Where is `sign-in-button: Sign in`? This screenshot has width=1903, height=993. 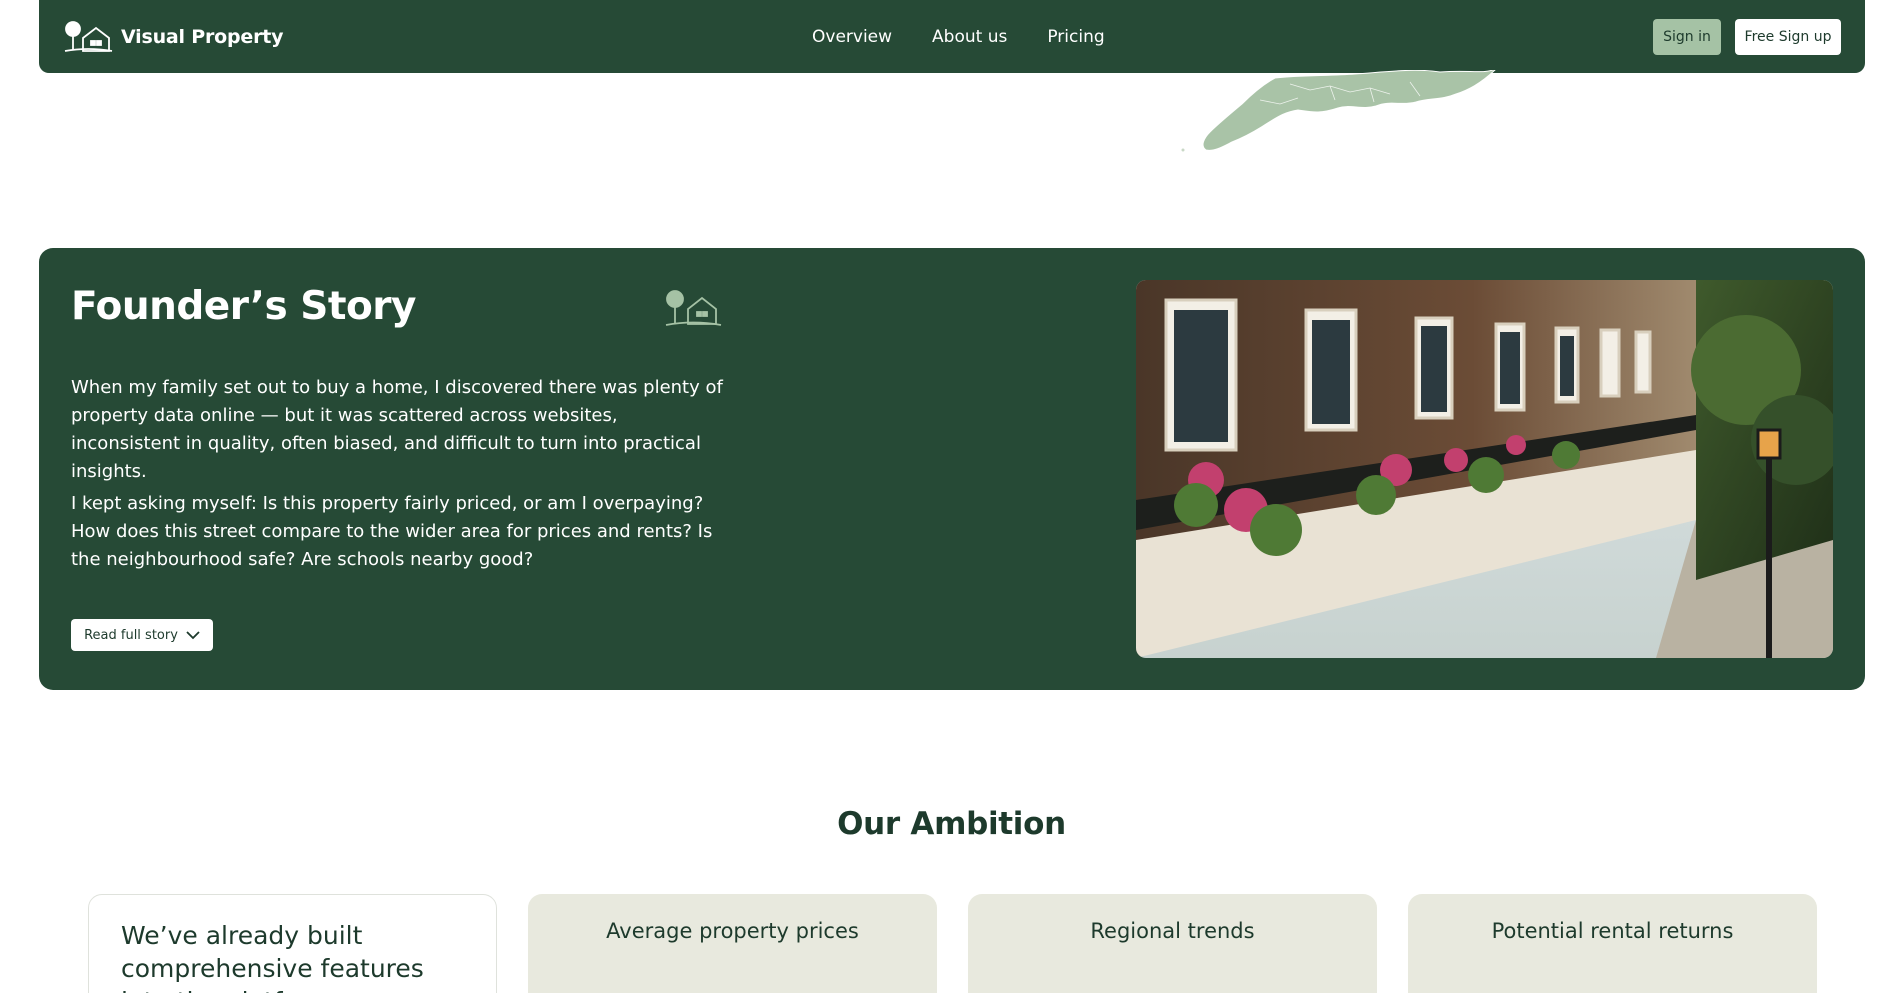
sign-in-button: Sign in is located at coordinates (1687, 37).